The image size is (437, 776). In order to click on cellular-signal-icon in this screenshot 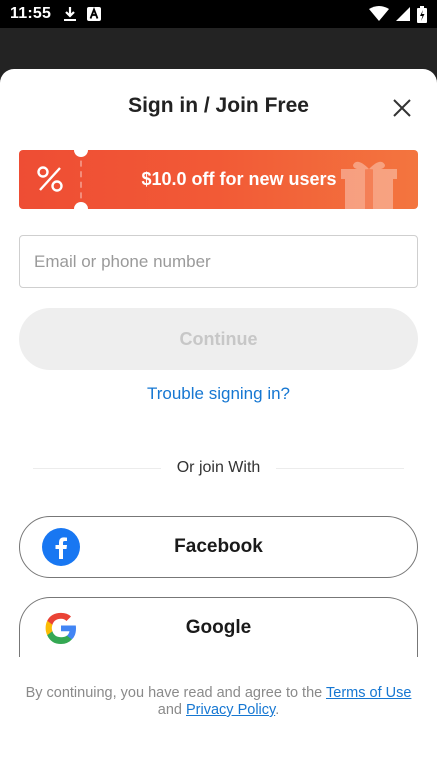, I will do `click(403, 14)`.